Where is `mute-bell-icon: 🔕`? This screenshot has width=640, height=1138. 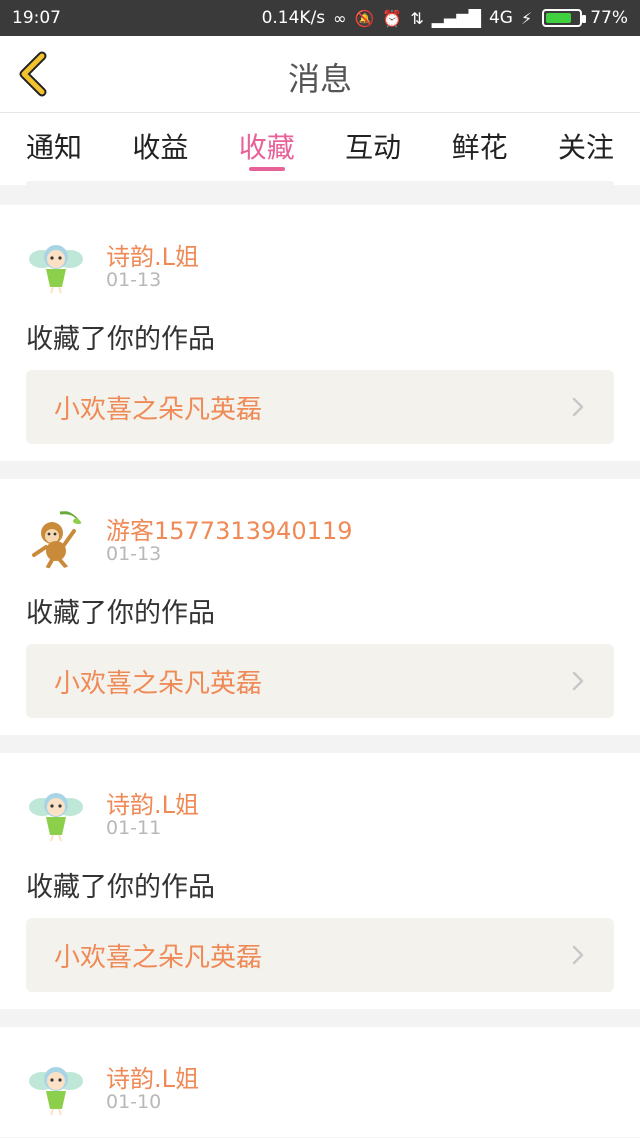 mute-bell-icon: 🔕 is located at coordinates (364, 18).